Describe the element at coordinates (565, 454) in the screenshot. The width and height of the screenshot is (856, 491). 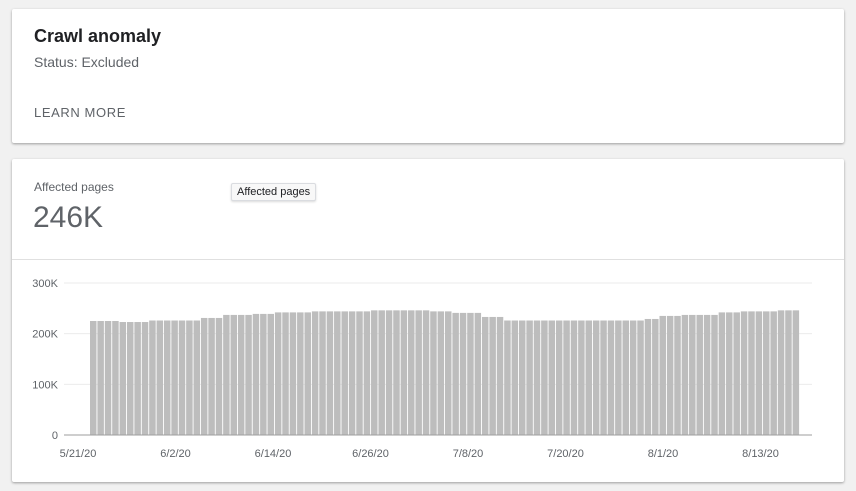
I see `x-tick-label: 7/20/20` at that location.